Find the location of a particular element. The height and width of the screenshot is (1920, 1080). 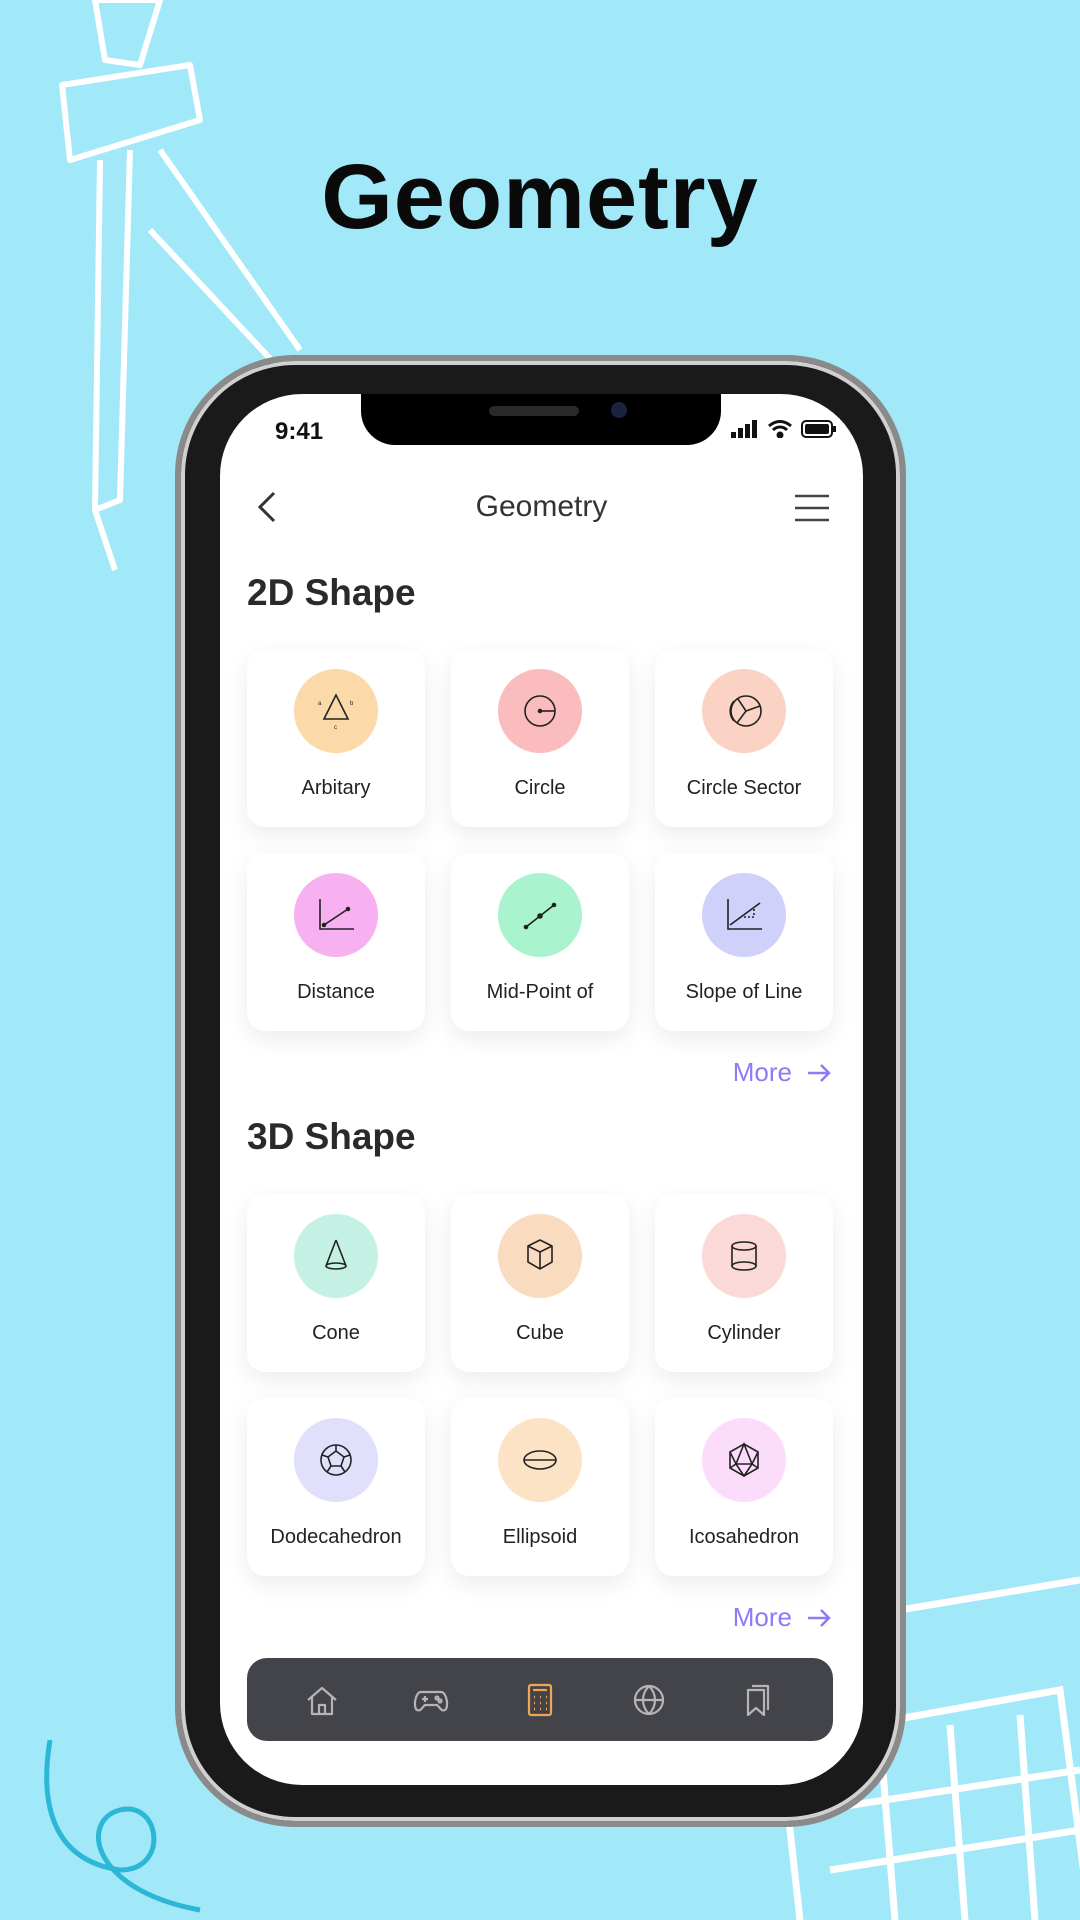

section-title-3d: 3D Shape is located at coordinates (331, 1136).